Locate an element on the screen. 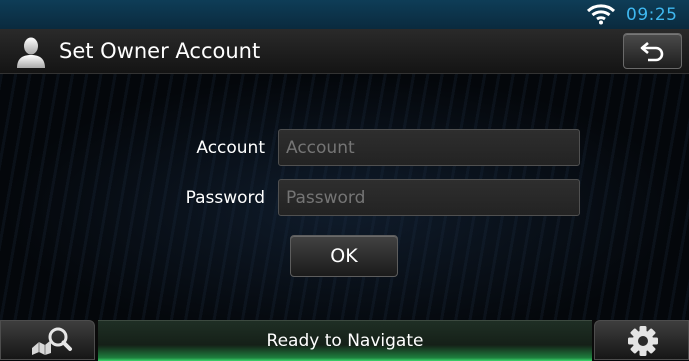 The height and width of the screenshot is (361, 689). password-label: Password is located at coordinates (225, 198).